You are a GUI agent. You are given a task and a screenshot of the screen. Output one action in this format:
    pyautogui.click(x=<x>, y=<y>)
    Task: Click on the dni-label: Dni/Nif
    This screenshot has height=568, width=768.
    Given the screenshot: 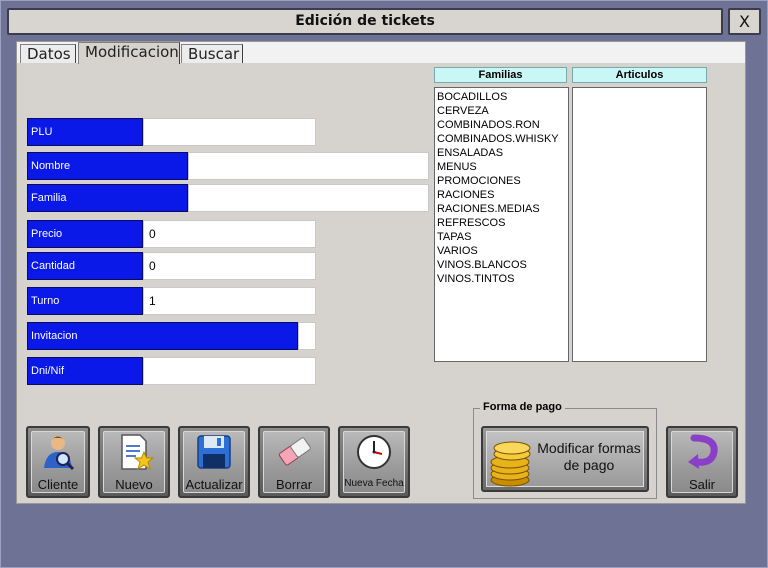 What is the action you would take?
    pyautogui.click(x=85, y=371)
    